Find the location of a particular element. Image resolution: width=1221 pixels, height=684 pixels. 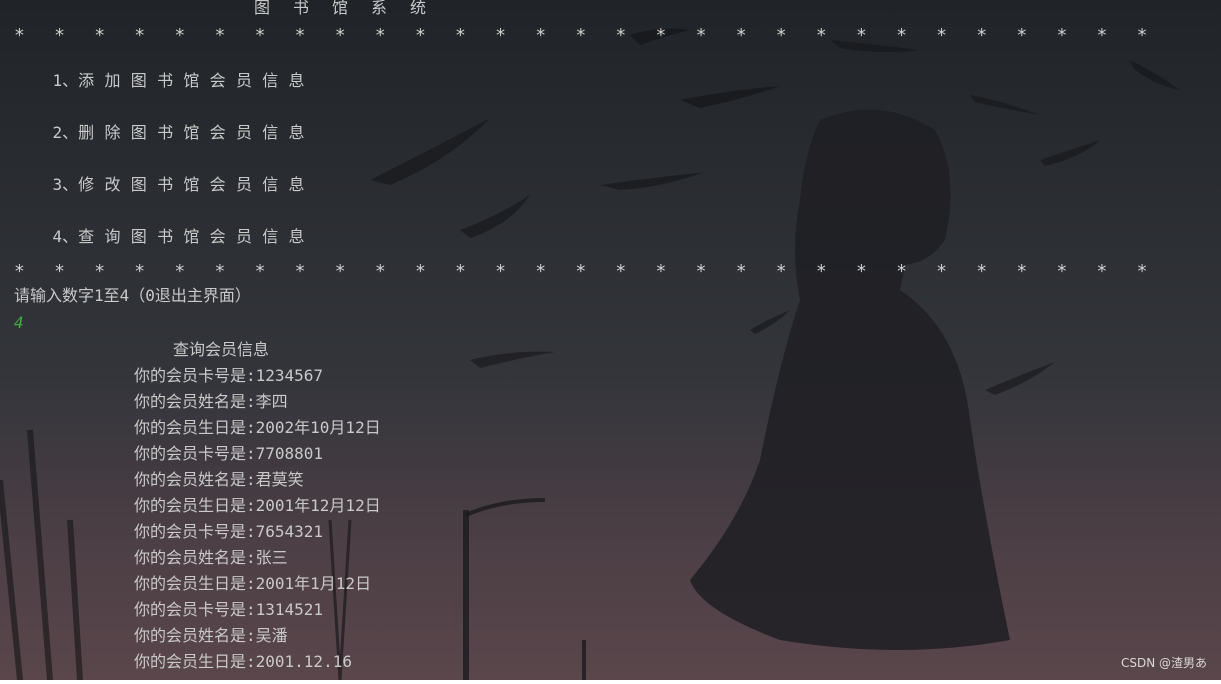

record-line: 你的会员卡号是:7654321 is located at coordinates (229, 531).